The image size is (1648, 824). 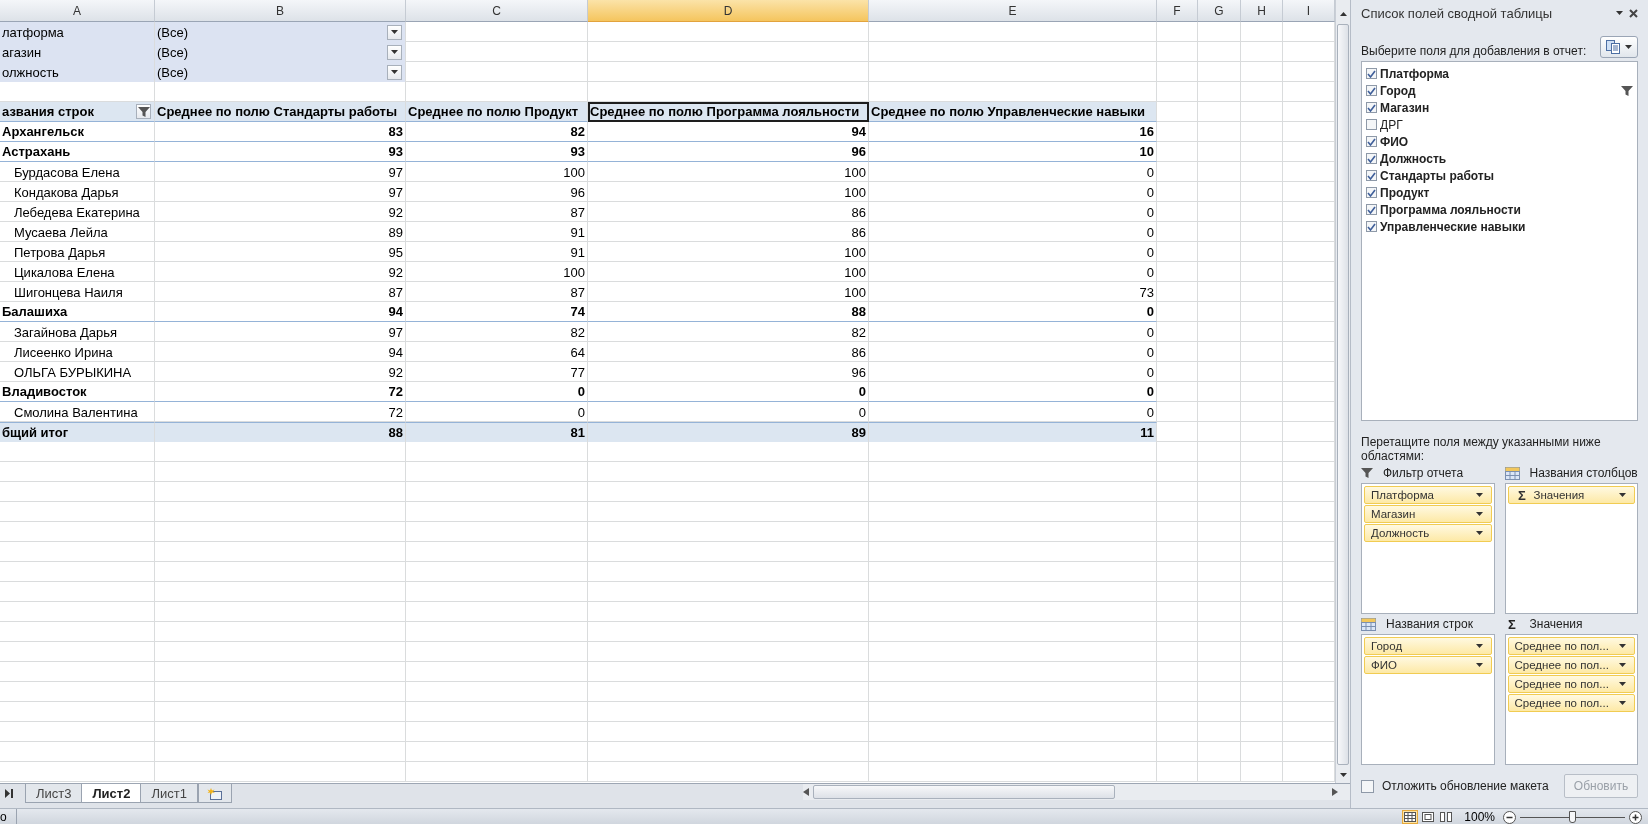 I want to click on zoom-out-button, so click(x=1509, y=817).